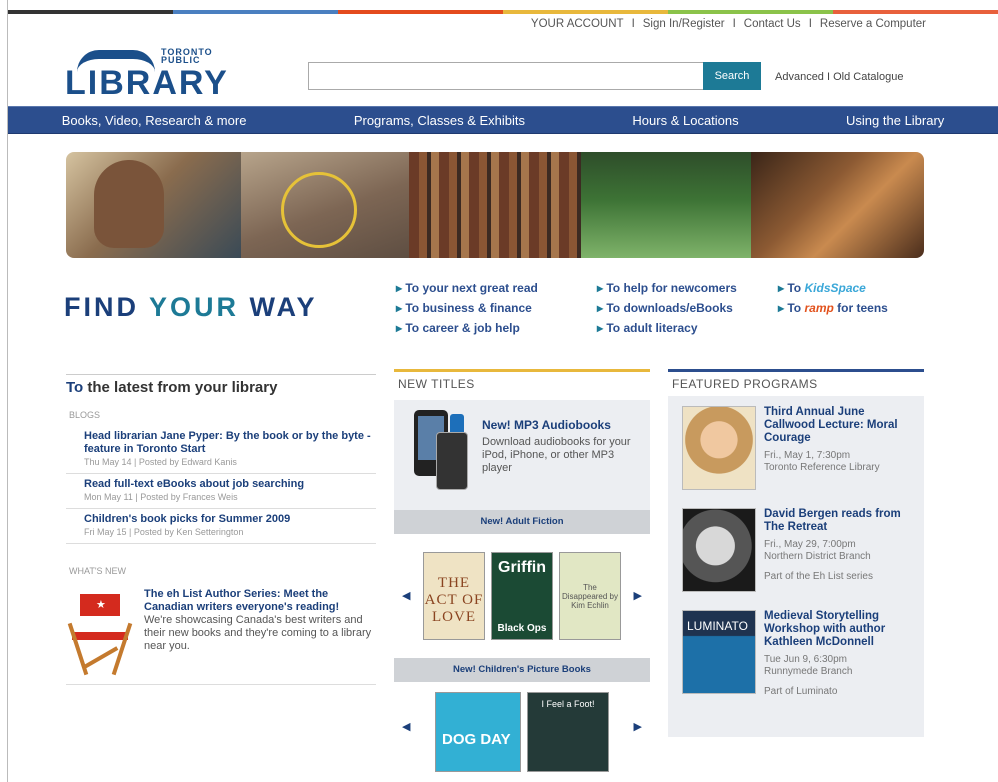 This screenshot has height=782, width=998. I want to click on directors-chair-icon: ★, so click(100, 632).